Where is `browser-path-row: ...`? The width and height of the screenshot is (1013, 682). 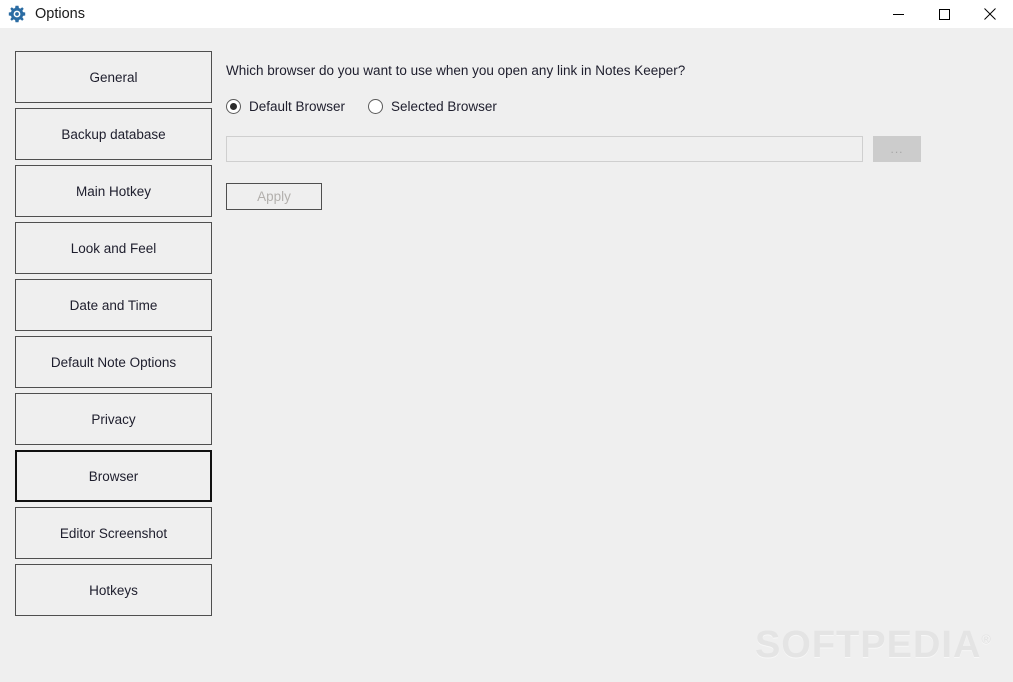
browser-path-row: ... is located at coordinates (611, 149).